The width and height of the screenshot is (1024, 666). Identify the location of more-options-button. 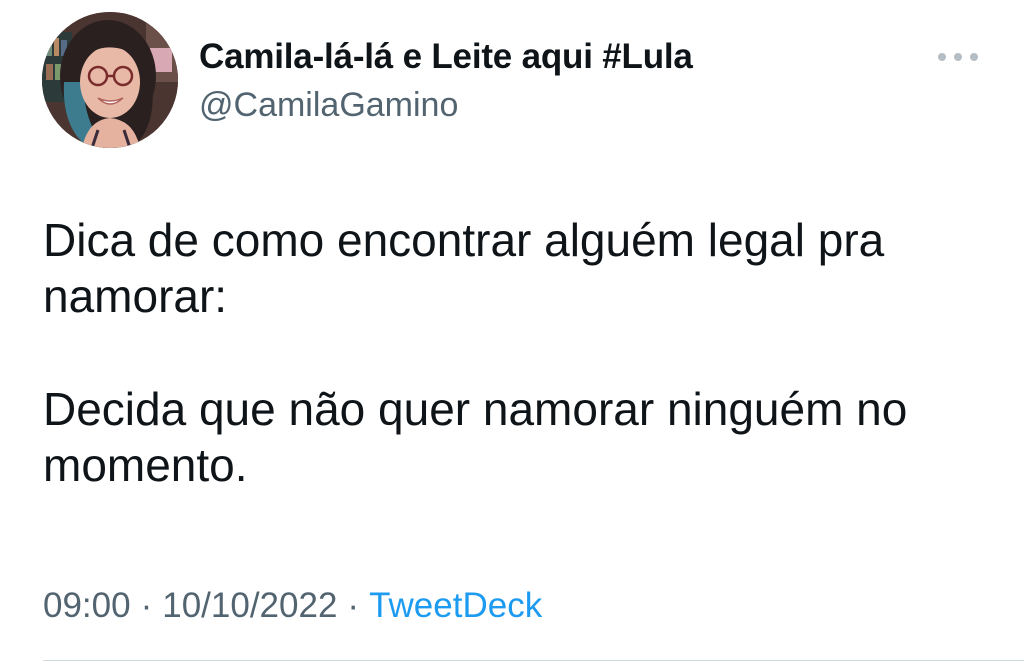
(958, 57).